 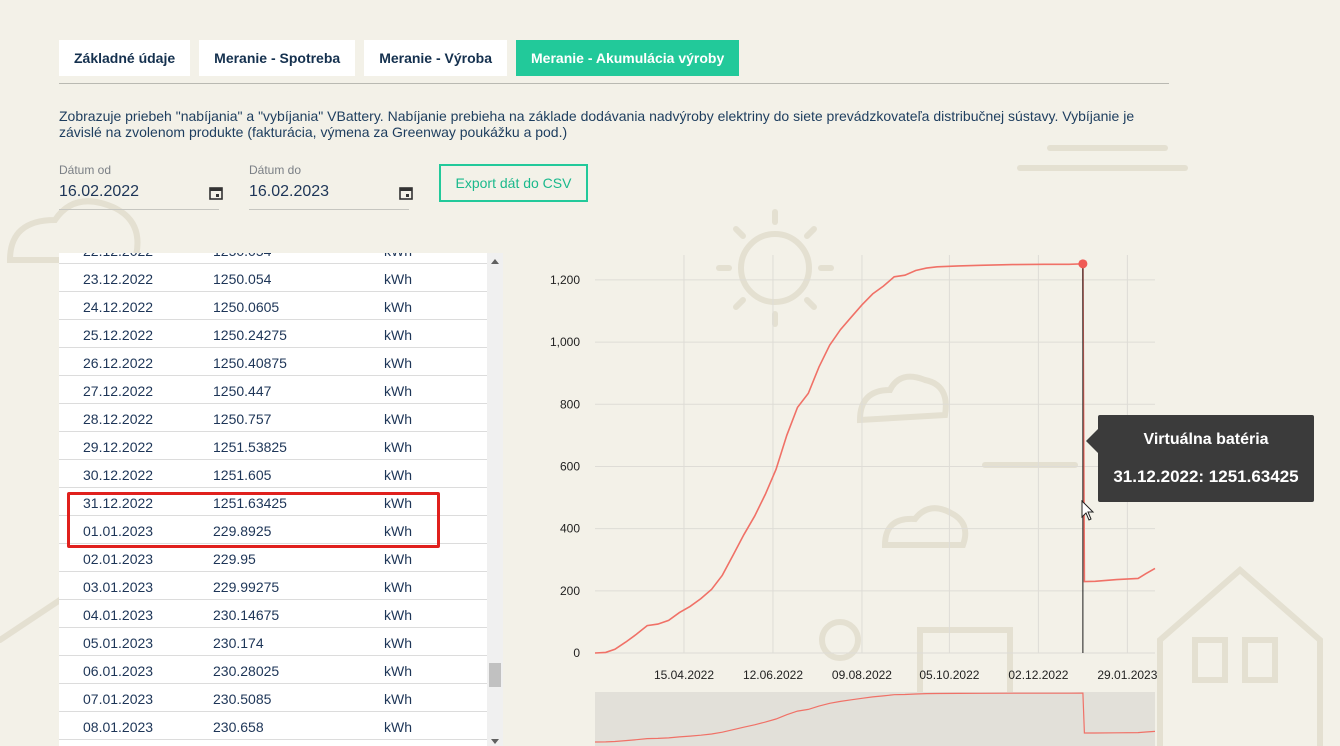 I want to click on row-date: 06.01.2023, so click(x=118, y=671).